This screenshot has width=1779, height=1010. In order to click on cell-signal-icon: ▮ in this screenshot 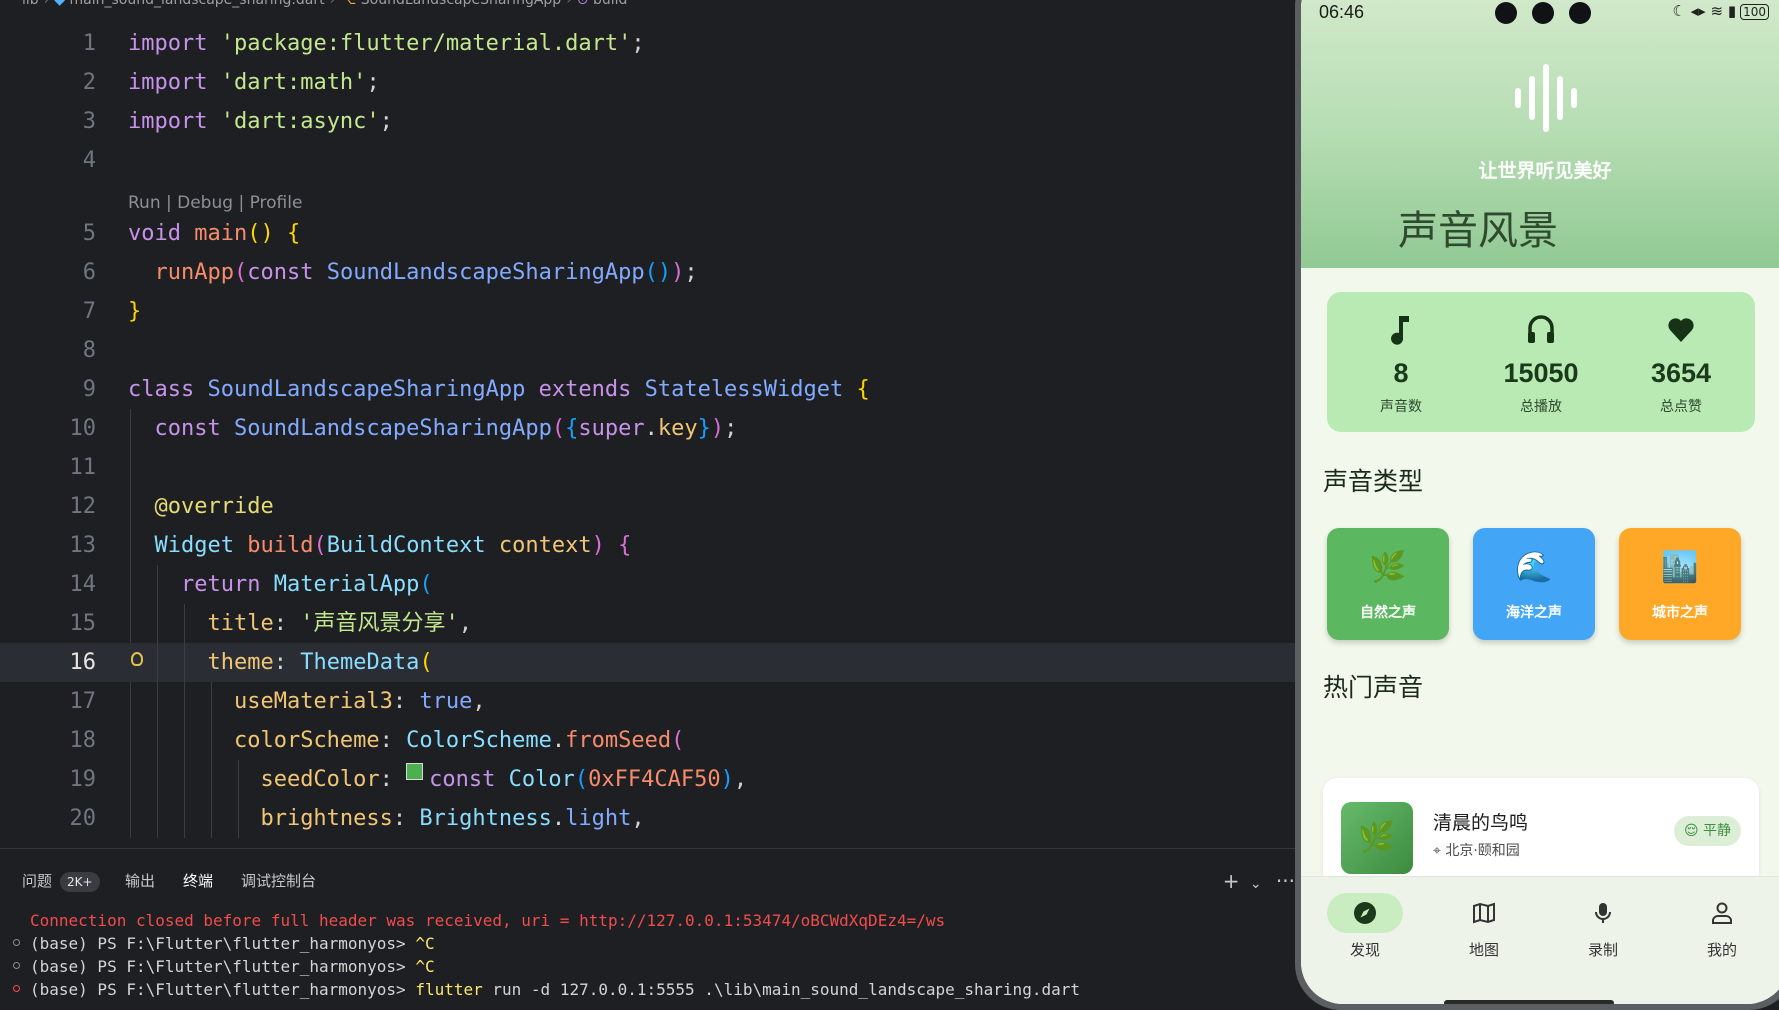, I will do `click(1732, 11)`.